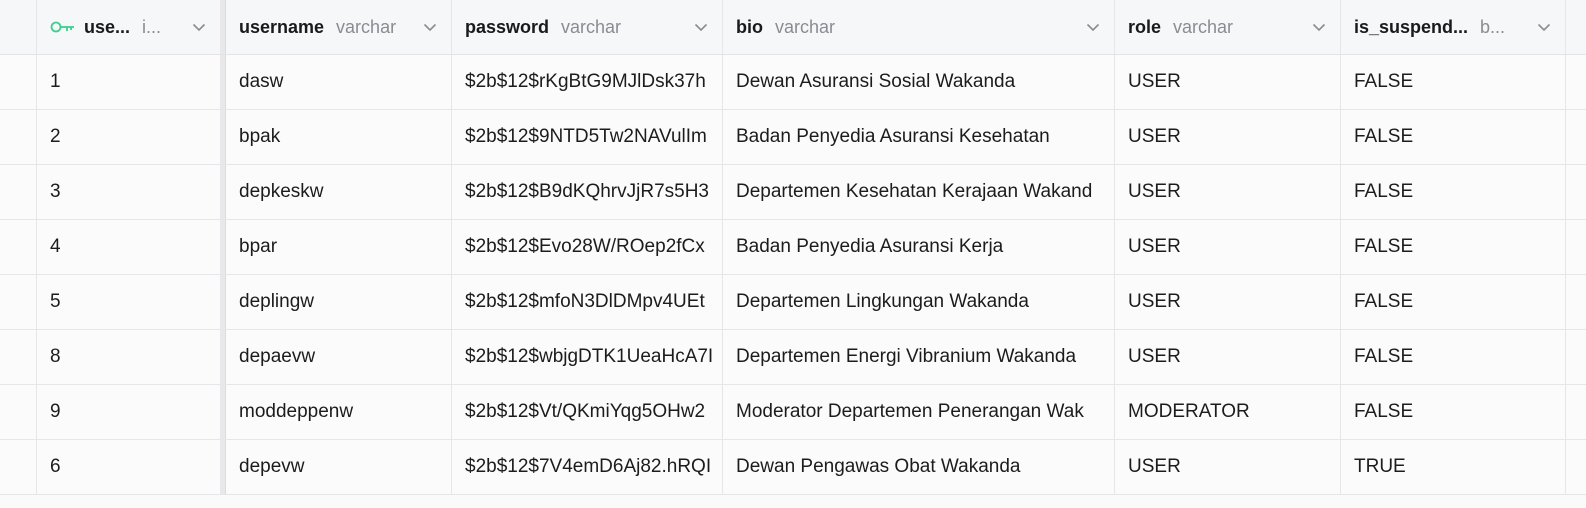  I want to click on cell-value: 4, so click(55, 246).